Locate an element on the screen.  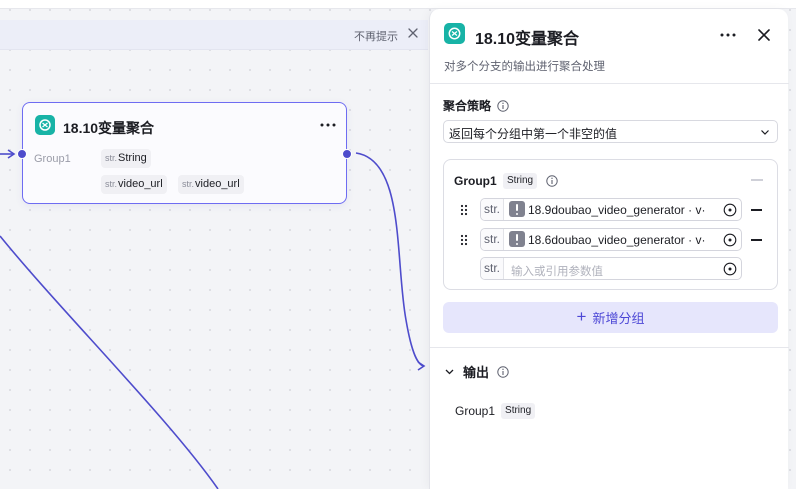
node-output-type-pill: str.String is located at coordinates (126, 158).